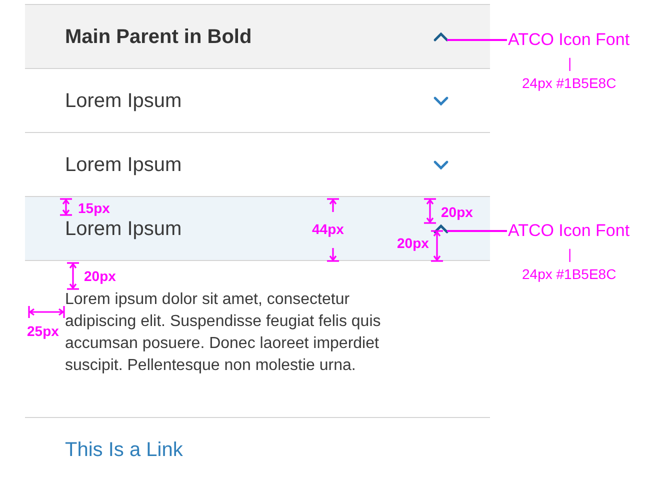 The height and width of the screenshot is (480, 662). What do you see at coordinates (124, 449) in the screenshot?
I see `link: This Is a Link` at bounding box center [124, 449].